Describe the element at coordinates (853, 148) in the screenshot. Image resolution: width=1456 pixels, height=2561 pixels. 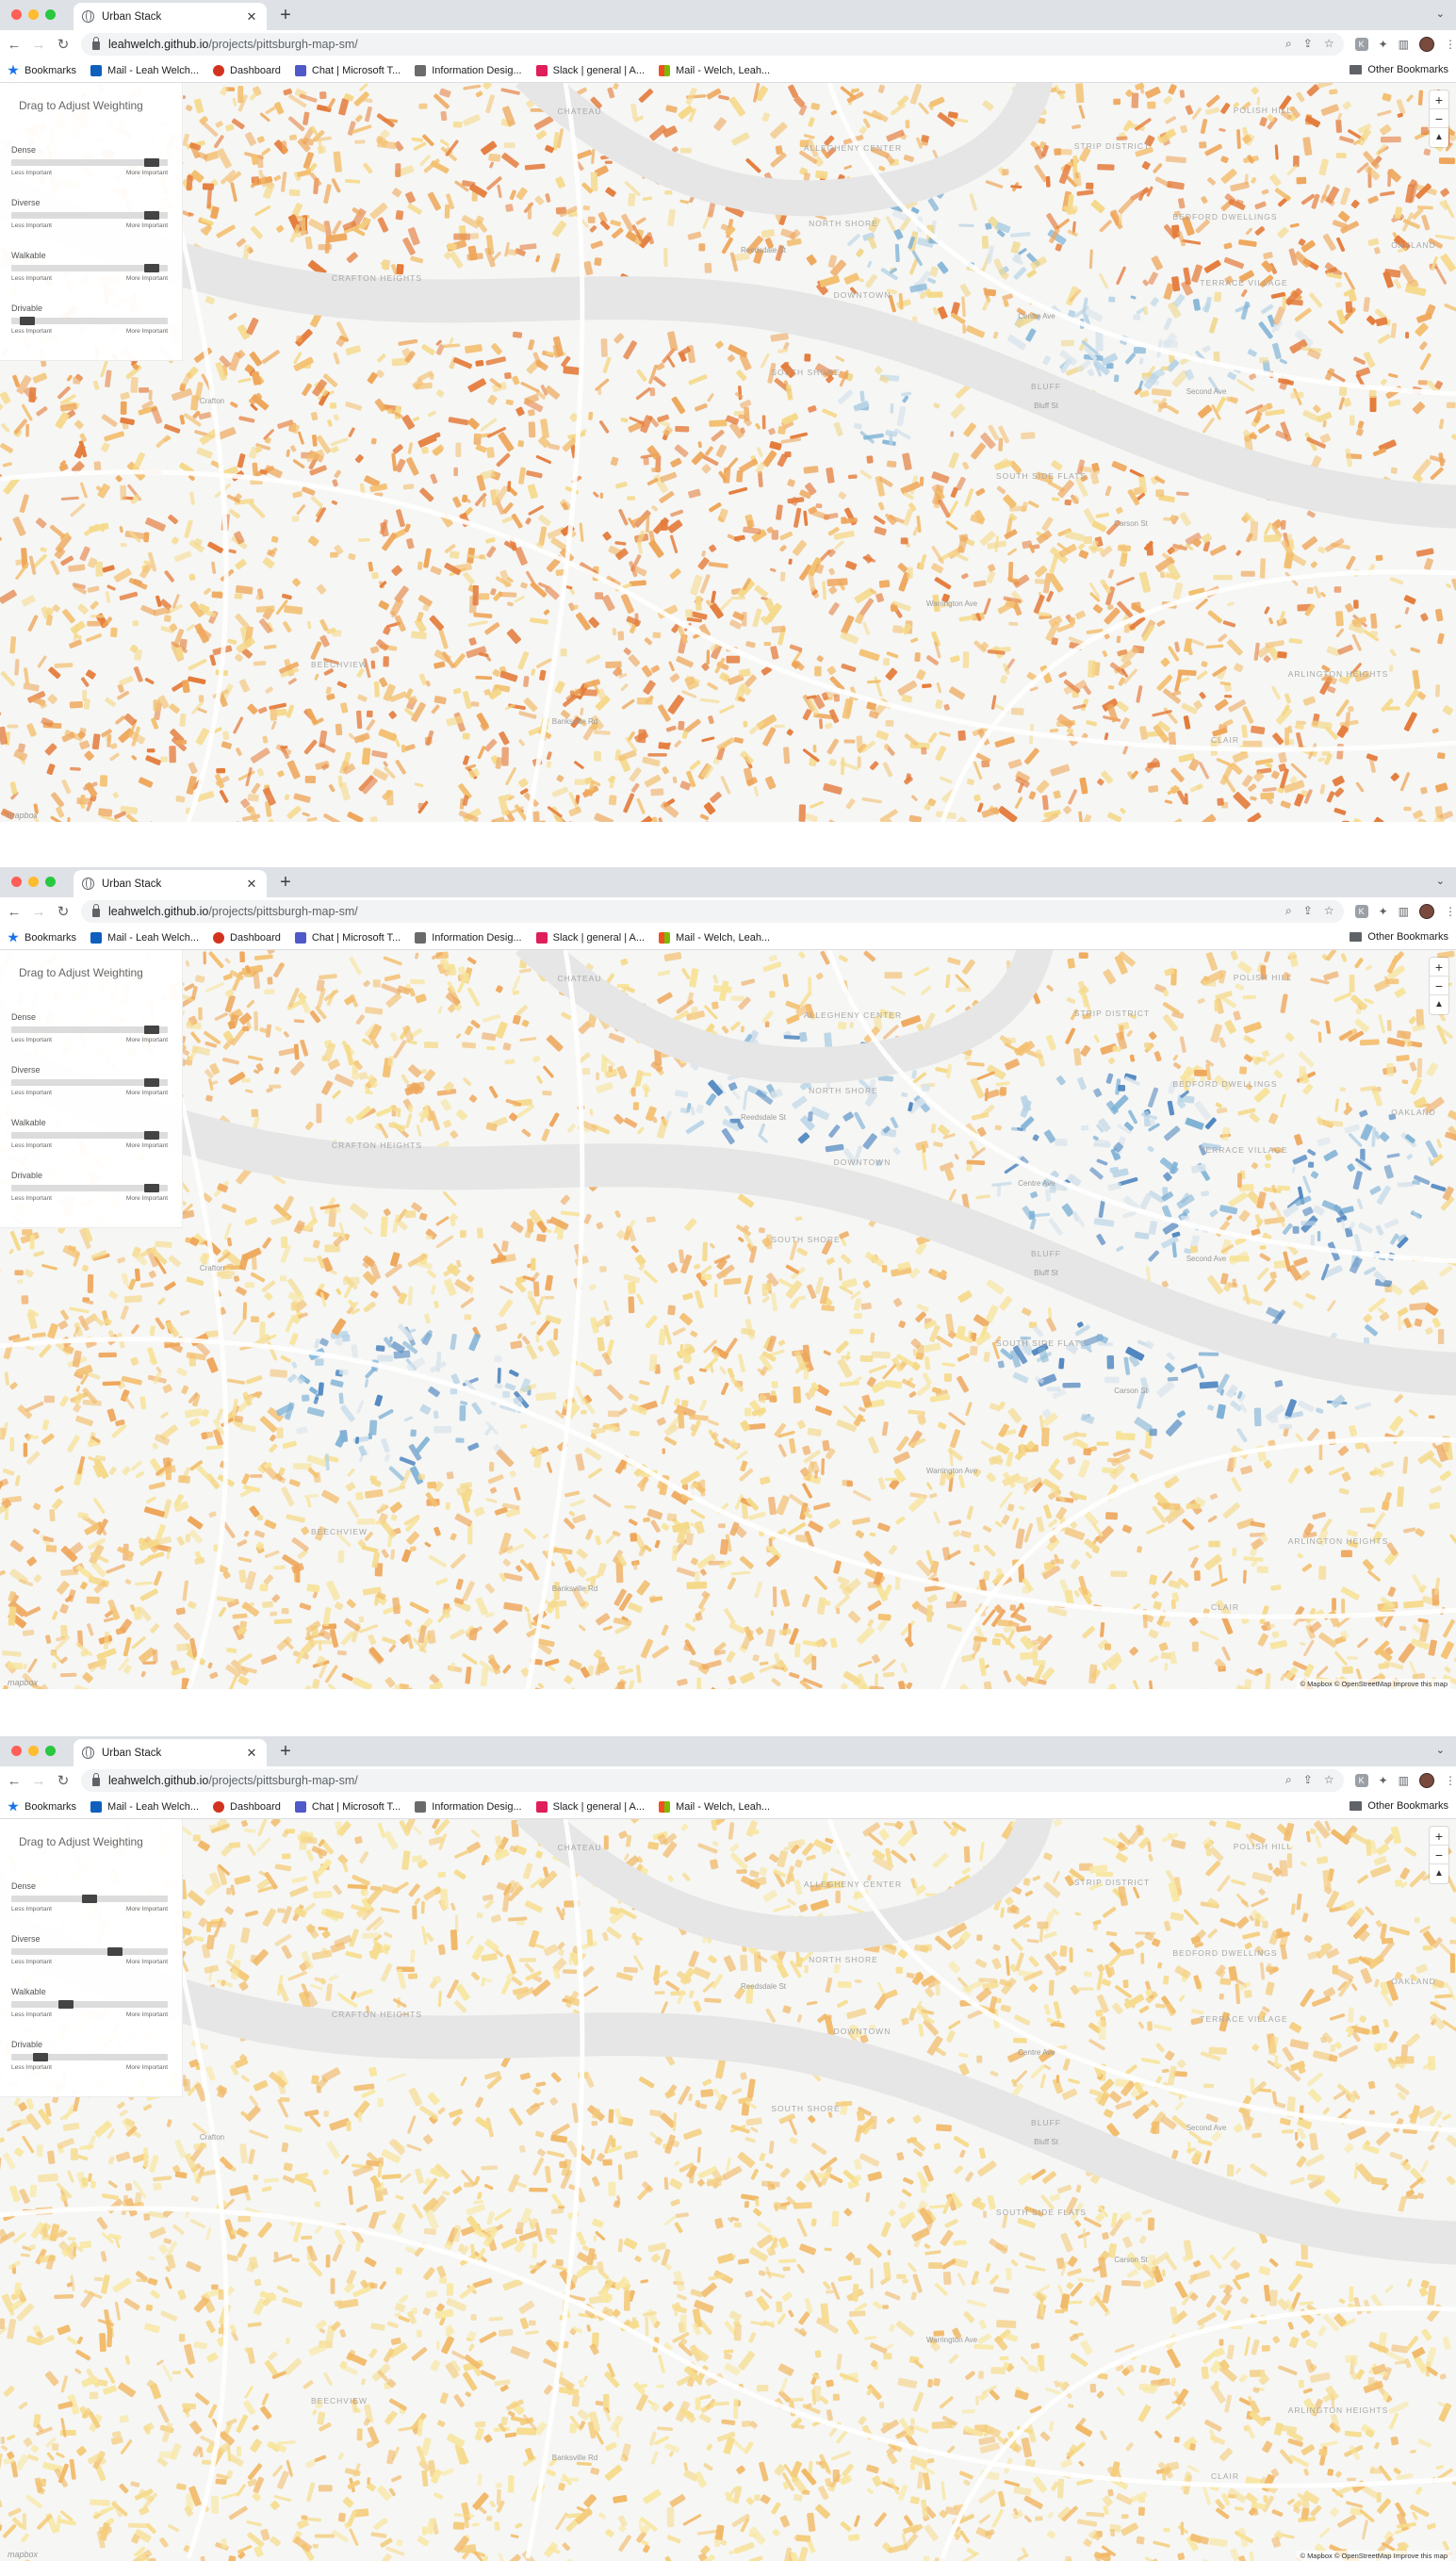
I see `map-place-label: ALLEGHENY CENTER` at that location.